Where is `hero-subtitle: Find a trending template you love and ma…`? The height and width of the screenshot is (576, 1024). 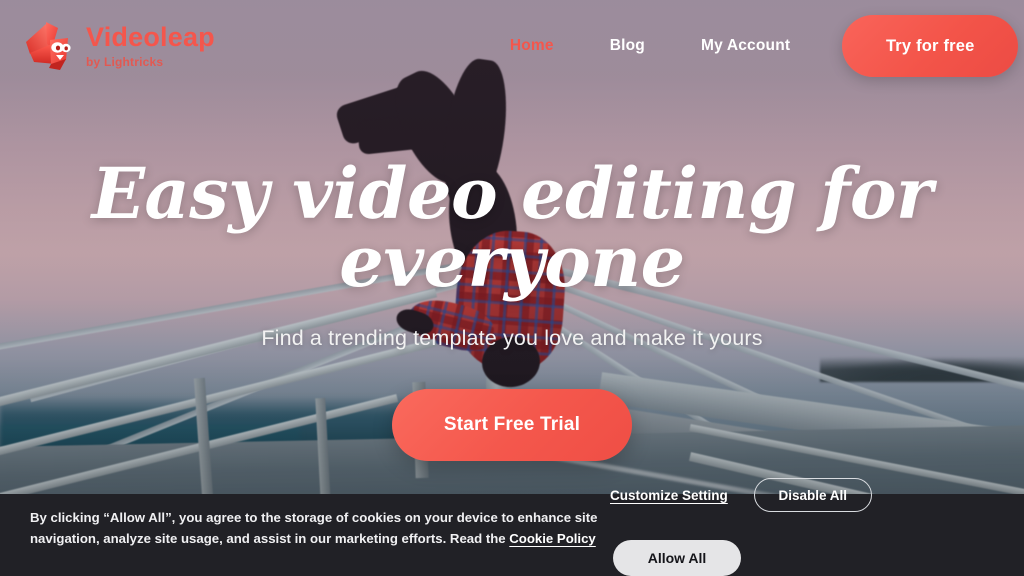
hero-subtitle: Find a trending template you love and ma… is located at coordinates (512, 337).